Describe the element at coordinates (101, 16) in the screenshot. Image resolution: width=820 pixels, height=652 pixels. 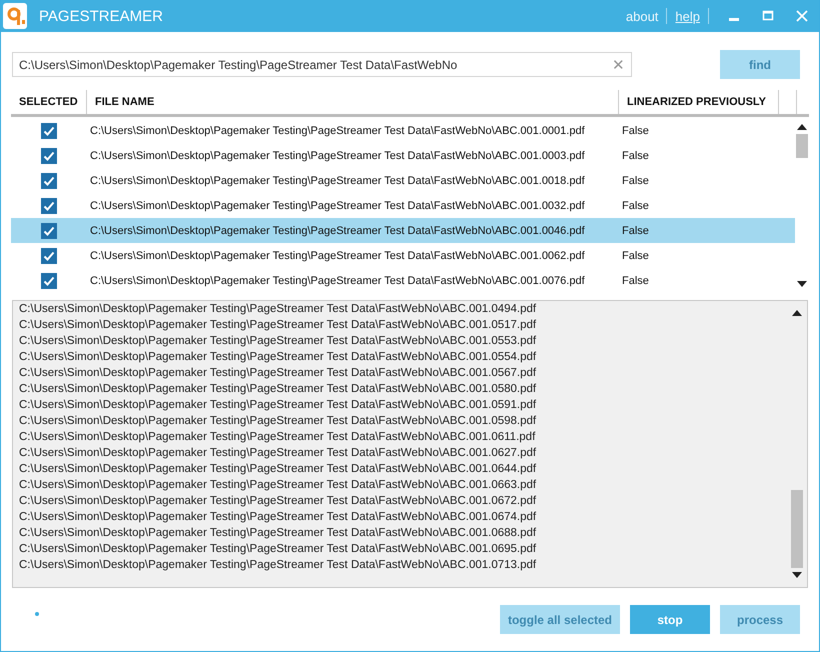
I see `window-title: PAGESTREAMER` at that location.